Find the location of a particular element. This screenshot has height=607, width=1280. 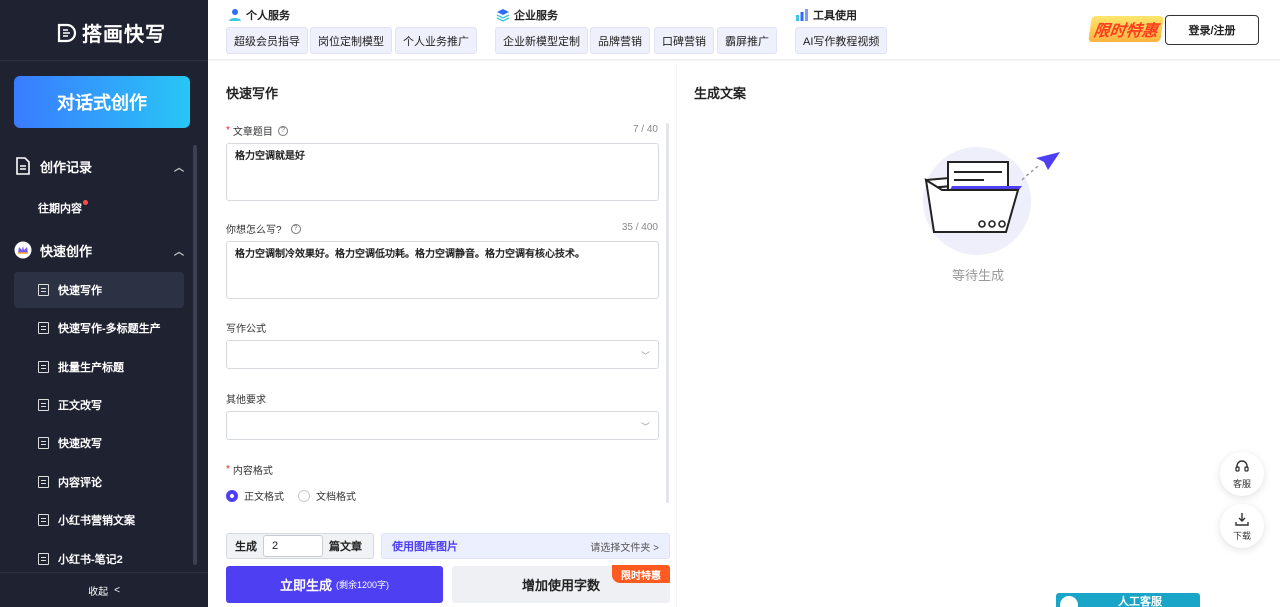

chat-bubble-icon is located at coordinates (1069, 601).